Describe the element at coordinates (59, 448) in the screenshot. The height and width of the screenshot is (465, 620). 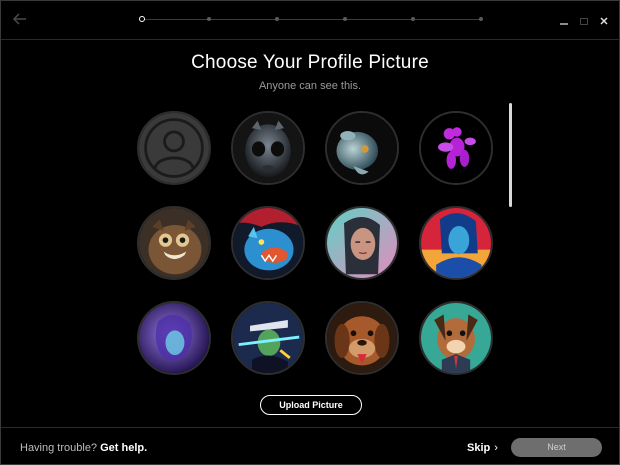
I see `help-prefix: Having trouble?` at that location.